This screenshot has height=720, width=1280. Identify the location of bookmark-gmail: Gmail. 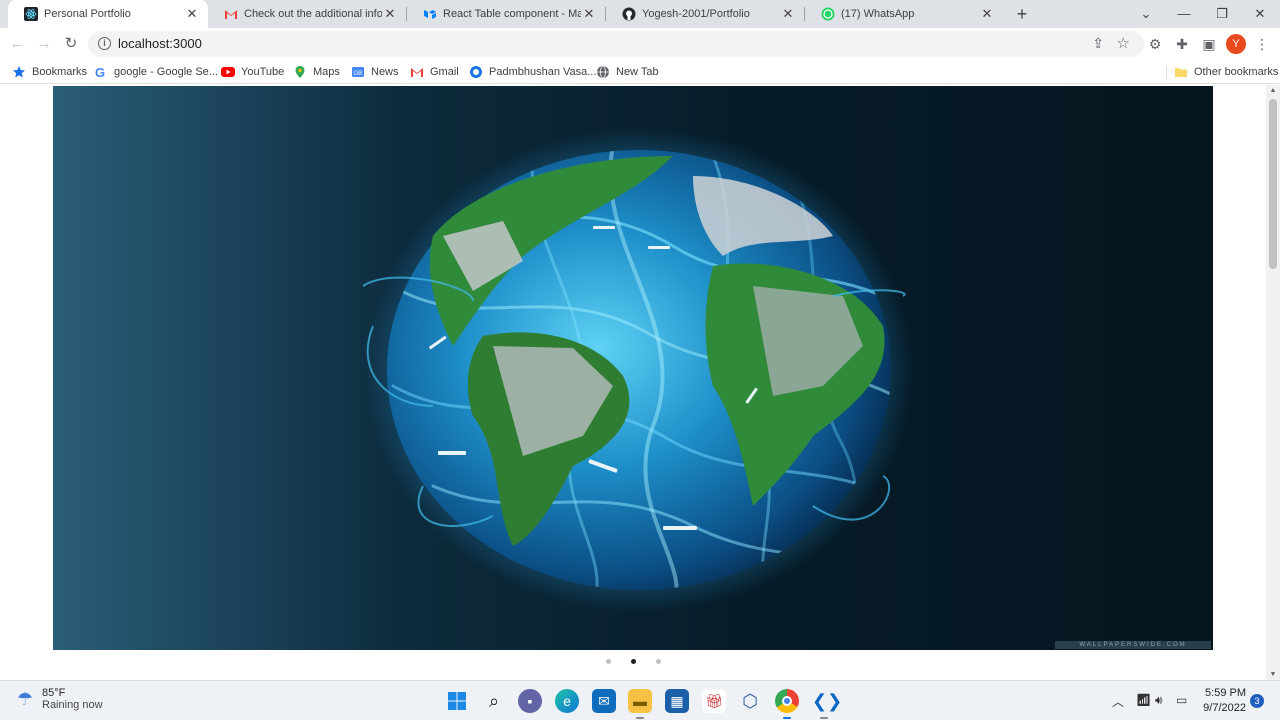
(434, 72).